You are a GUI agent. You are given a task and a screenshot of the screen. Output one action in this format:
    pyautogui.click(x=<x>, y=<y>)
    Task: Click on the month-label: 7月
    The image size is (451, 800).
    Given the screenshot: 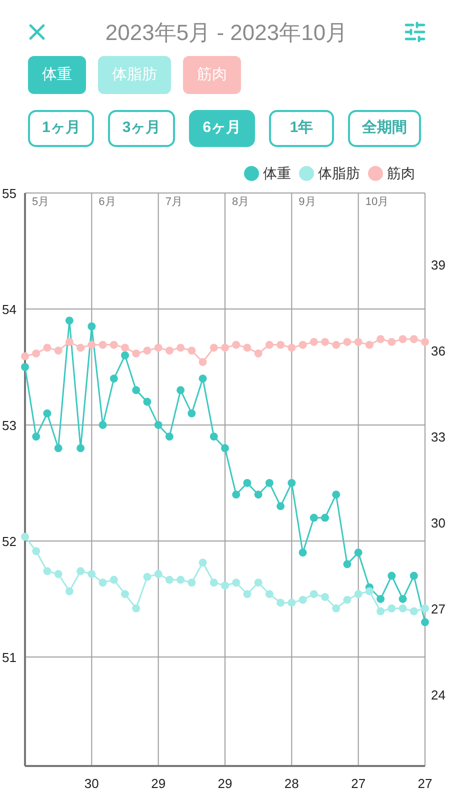 What is the action you would take?
    pyautogui.click(x=173, y=202)
    